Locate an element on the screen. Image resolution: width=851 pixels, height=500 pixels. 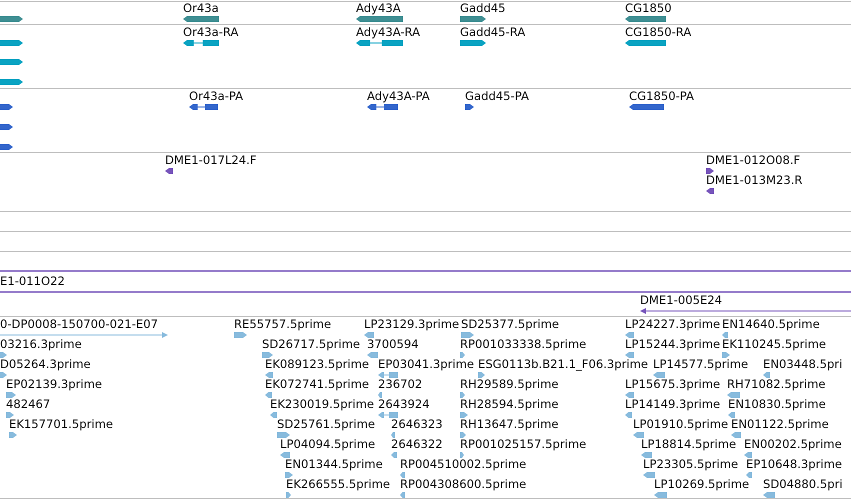
feature-label: Gadd45-PA is located at coordinates (497, 96).